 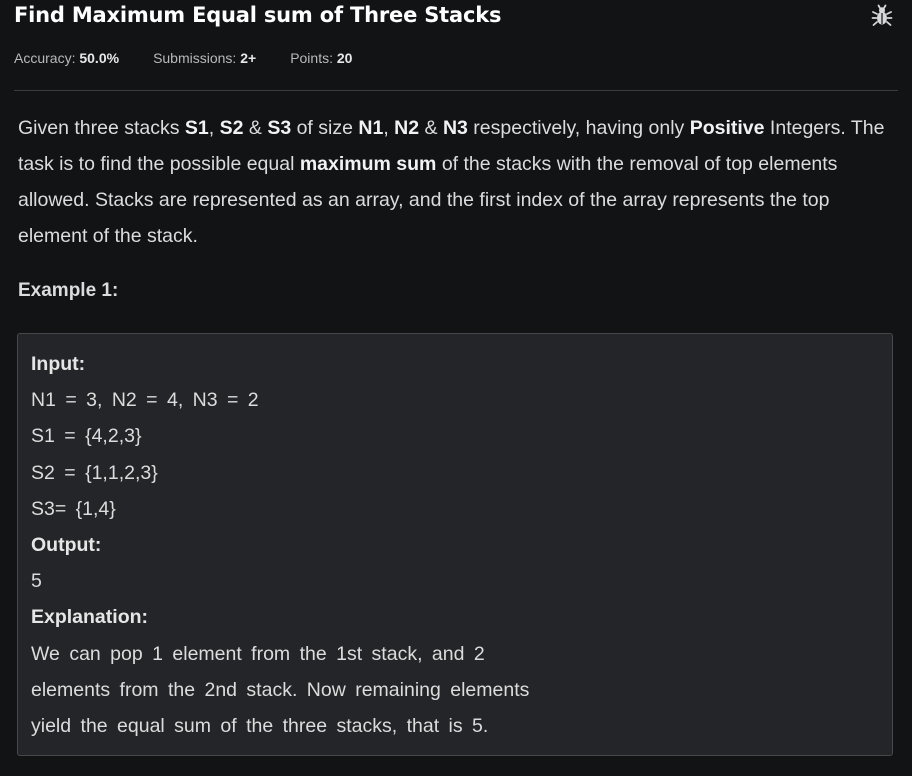 What do you see at coordinates (325, 128) in the screenshot?
I see `desc-text: of size` at bounding box center [325, 128].